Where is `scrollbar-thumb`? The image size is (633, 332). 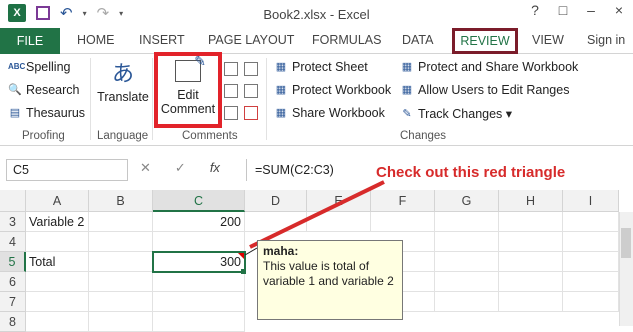
scrollbar-thumb is located at coordinates (626, 243).